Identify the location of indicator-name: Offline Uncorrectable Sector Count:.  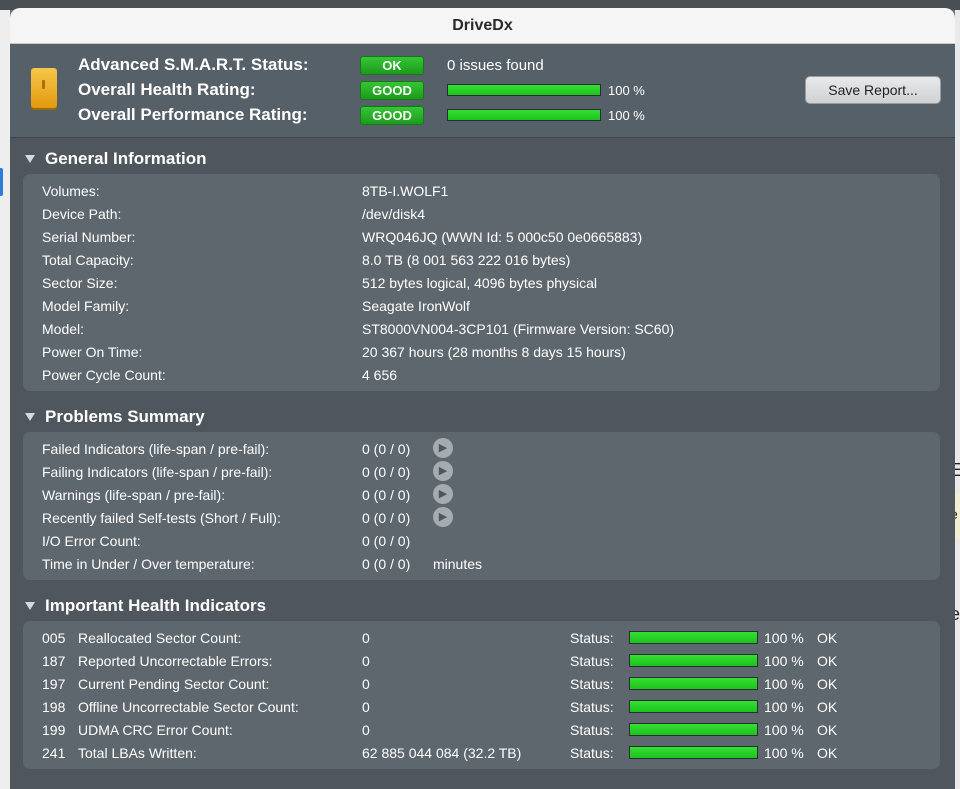
(188, 706).